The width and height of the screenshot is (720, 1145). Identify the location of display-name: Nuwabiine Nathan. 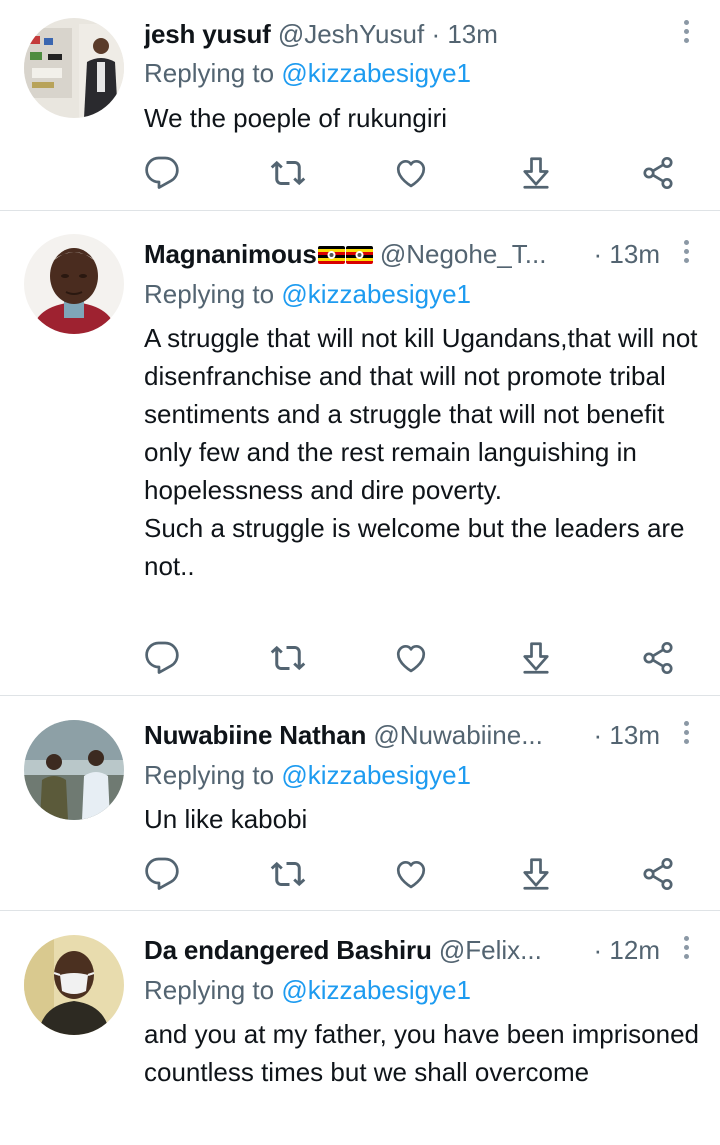
(255, 735).